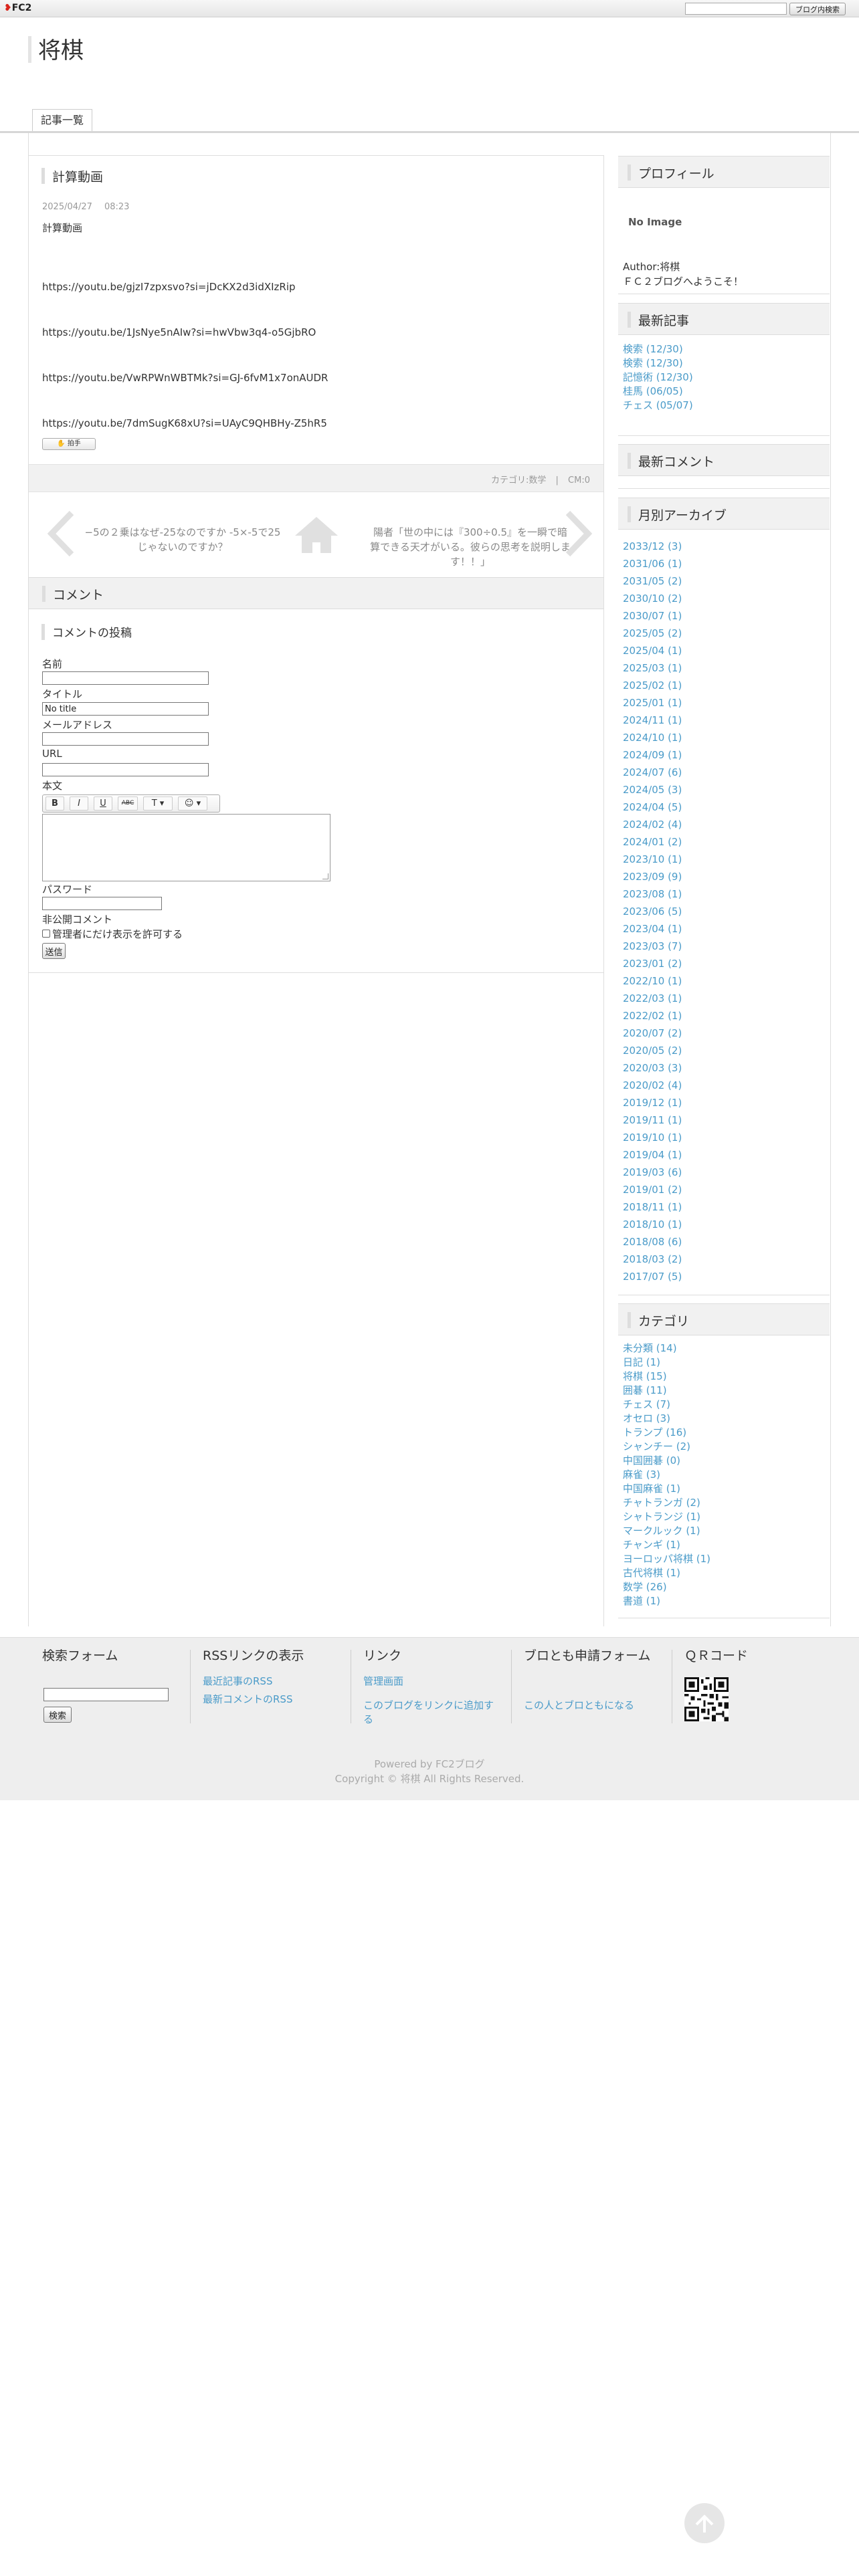 The image size is (859, 2576). Describe the element at coordinates (652, 1207) in the screenshot. I see `archive-item: 2018/11 (1)` at that location.